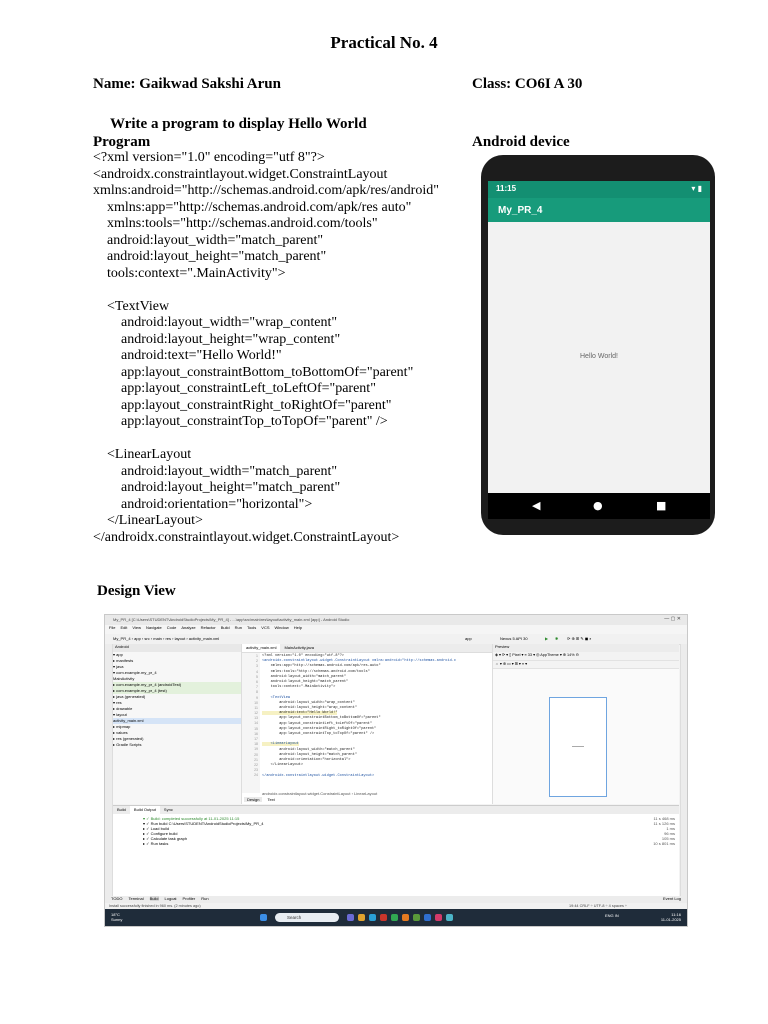 Image resolution: width=768 pixels, height=1024 pixels. Describe the element at coordinates (599, 210) in the screenshot. I see `app-bar: My_PR_4` at that location.